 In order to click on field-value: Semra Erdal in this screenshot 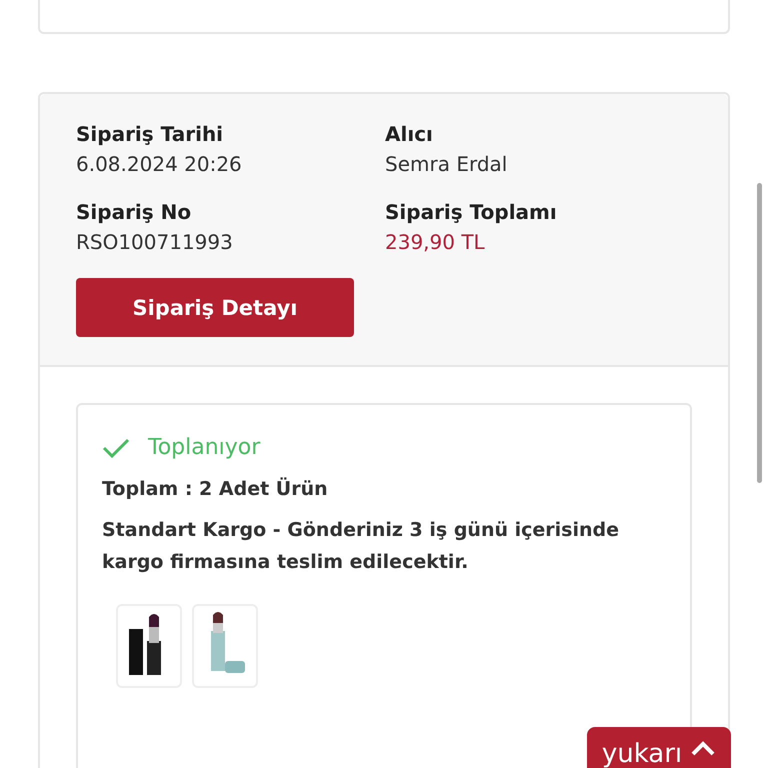, I will do `click(446, 164)`.